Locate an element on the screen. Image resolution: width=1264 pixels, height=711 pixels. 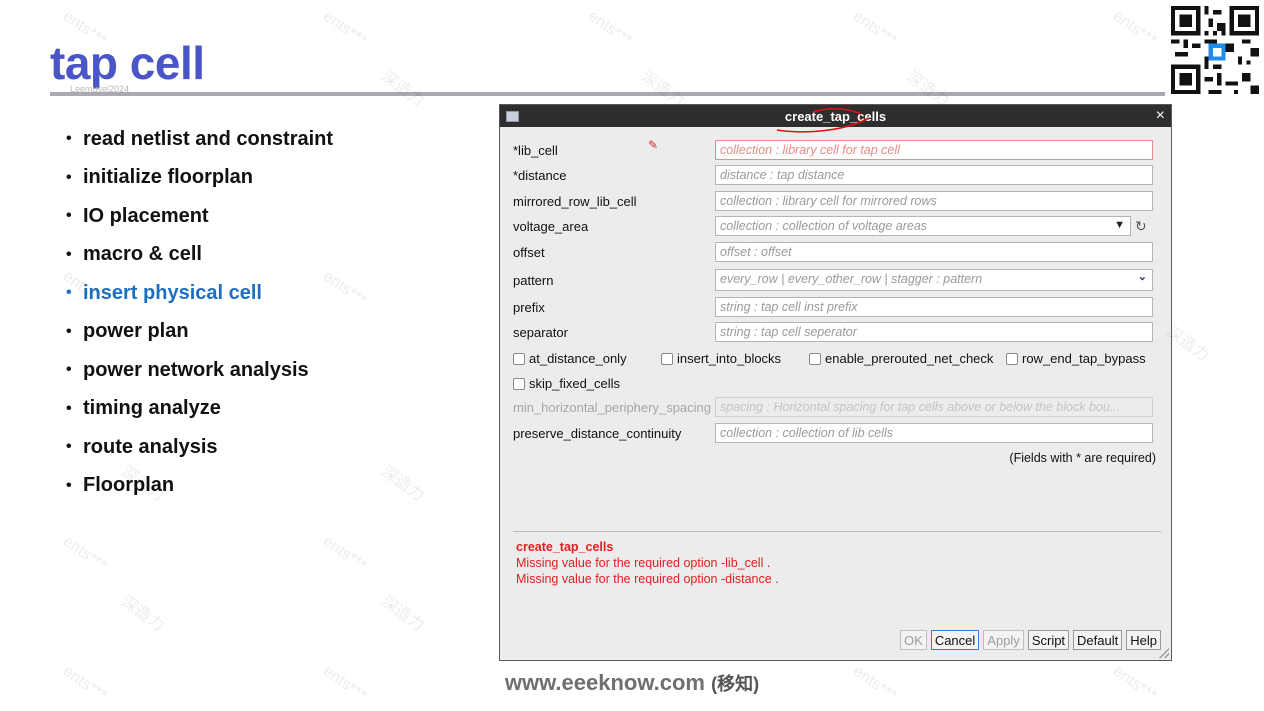
list-item: • Floorplan is located at coordinates (120, 485).